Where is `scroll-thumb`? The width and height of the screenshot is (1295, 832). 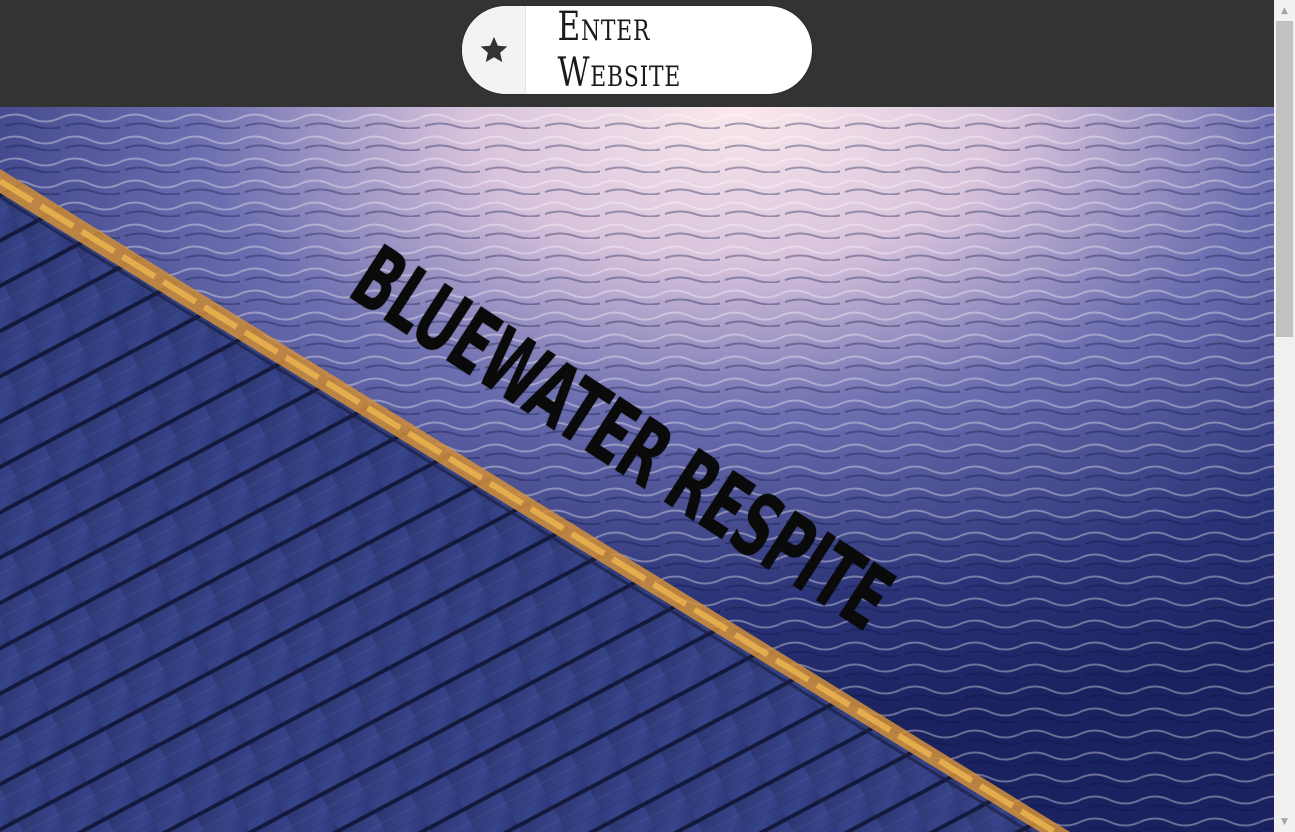 scroll-thumb is located at coordinates (1284, 179).